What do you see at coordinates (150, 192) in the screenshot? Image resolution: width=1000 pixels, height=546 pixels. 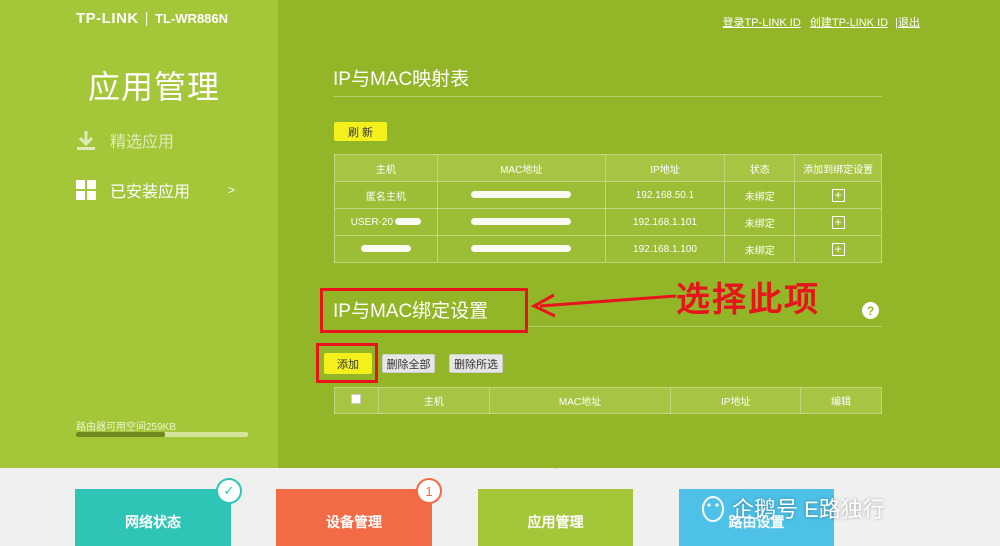 I see `sidebar-item-label: 已安装应用` at bounding box center [150, 192].